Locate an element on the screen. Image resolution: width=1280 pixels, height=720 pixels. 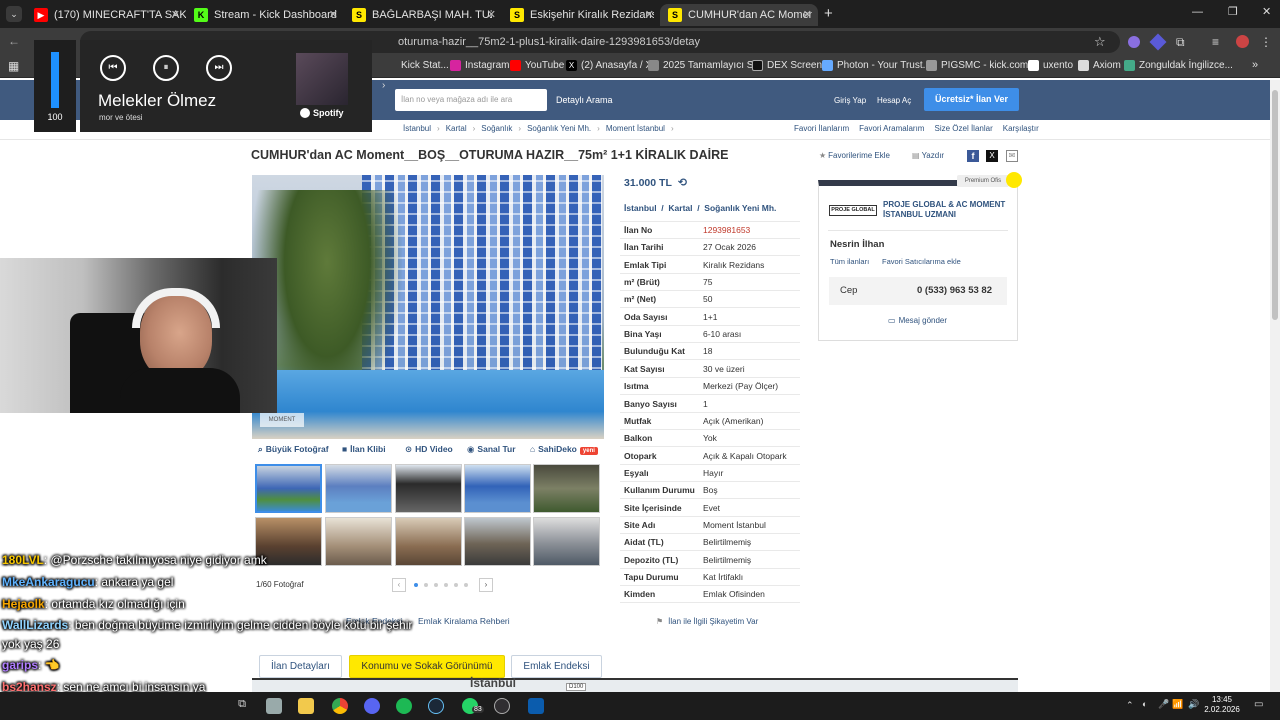
favorite-ads-link: Favori İlanlarım is located at coordinates (821, 128).